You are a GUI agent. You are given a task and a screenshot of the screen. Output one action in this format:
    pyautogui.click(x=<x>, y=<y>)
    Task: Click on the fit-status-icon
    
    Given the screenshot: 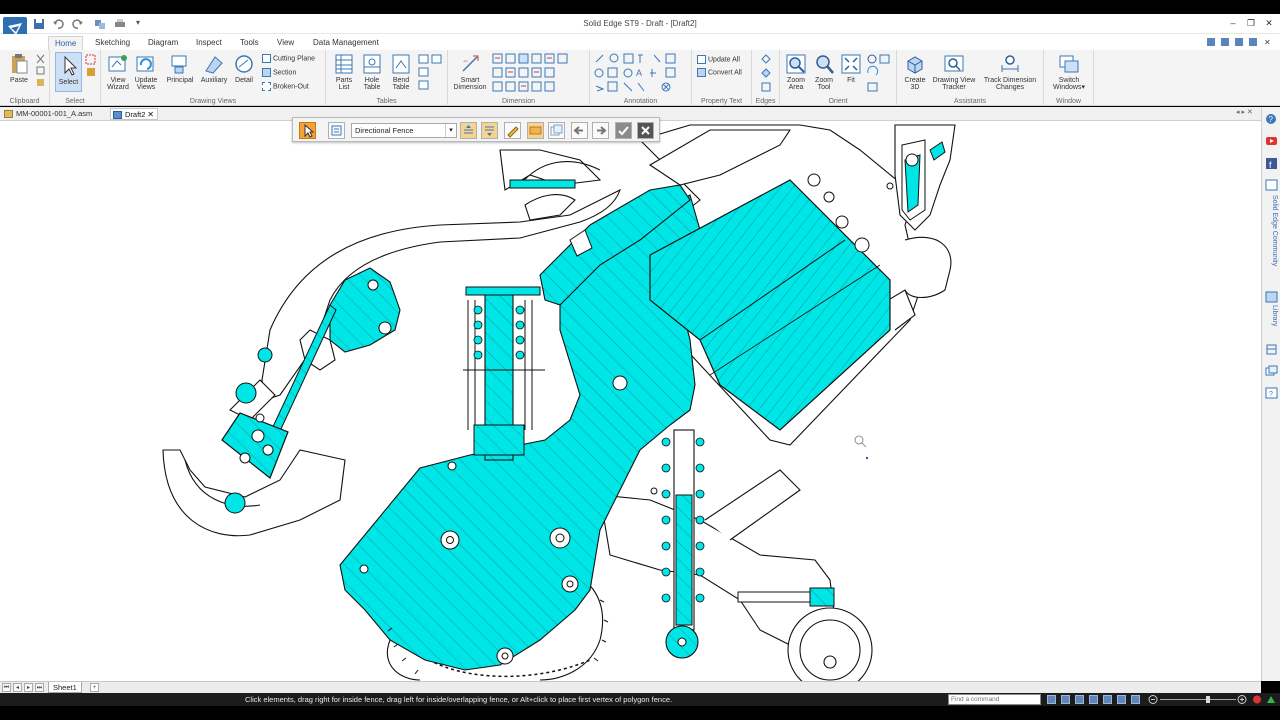 What is the action you would take?
    pyautogui.click(x=1093, y=699)
    